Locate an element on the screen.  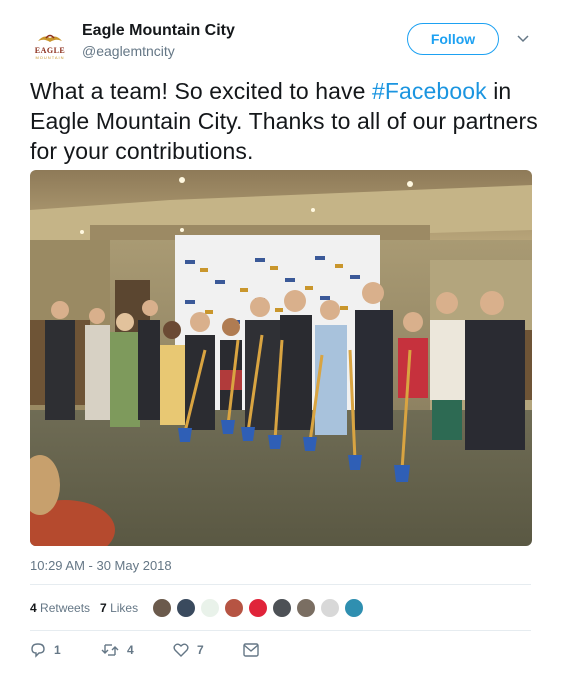
direct-message-action is located at coordinates (251, 650).